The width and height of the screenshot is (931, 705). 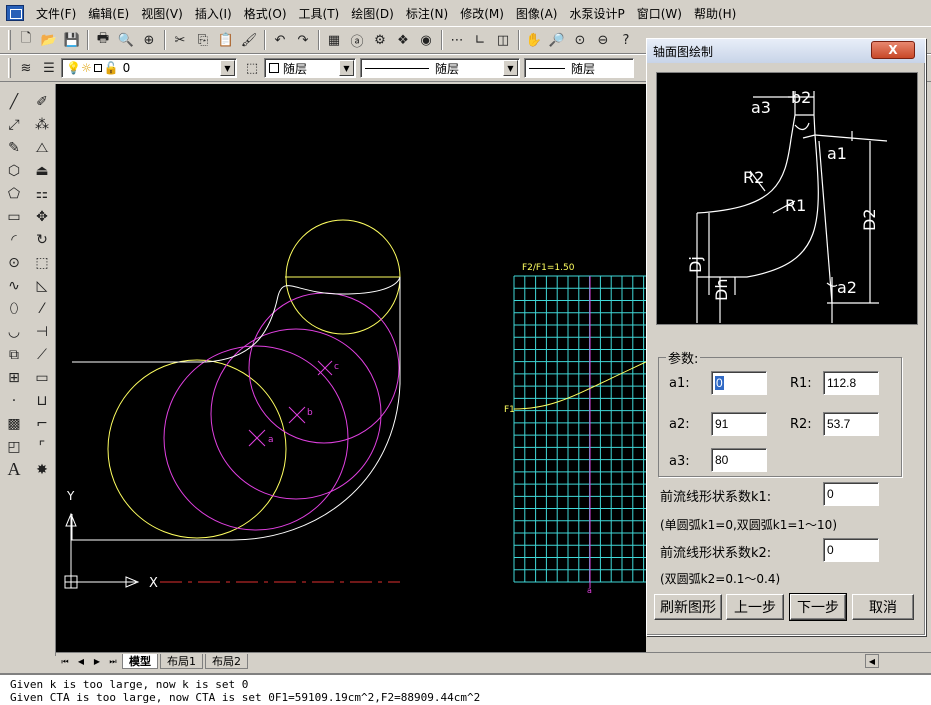 I want to click on hatch-icon: ▩, so click(x=14, y=423).